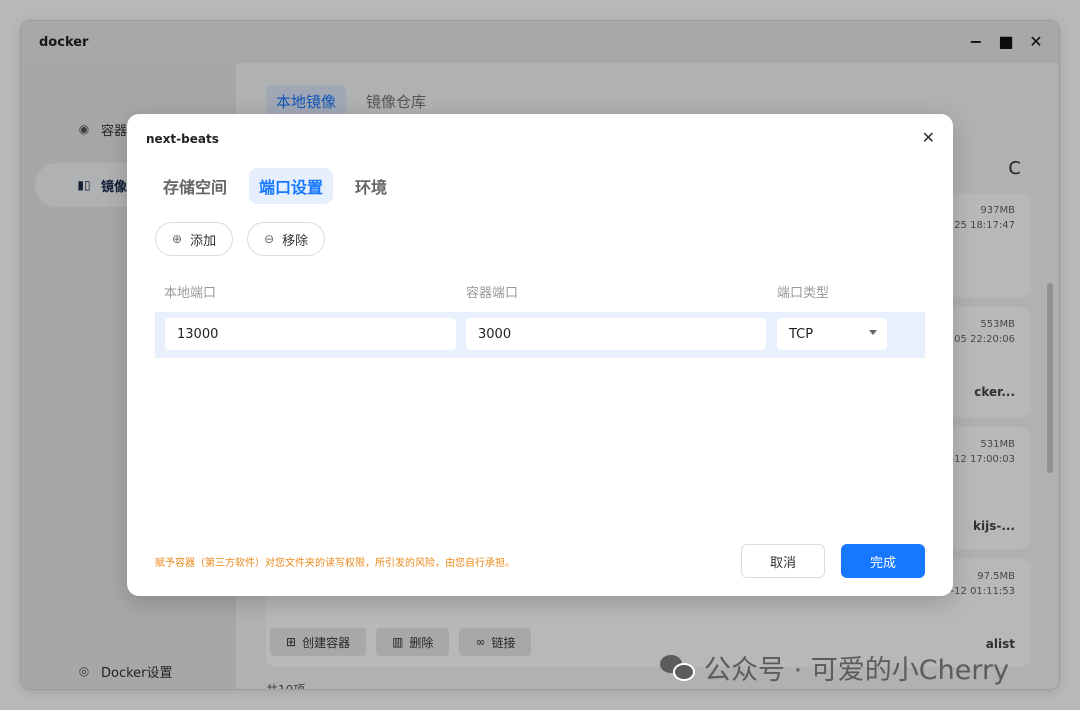 The width and height of the screenshot is (1080, 710). Describe the element at coordinates (832, 334) in the screenshot. I see `port-type-select: TCP` at that location.